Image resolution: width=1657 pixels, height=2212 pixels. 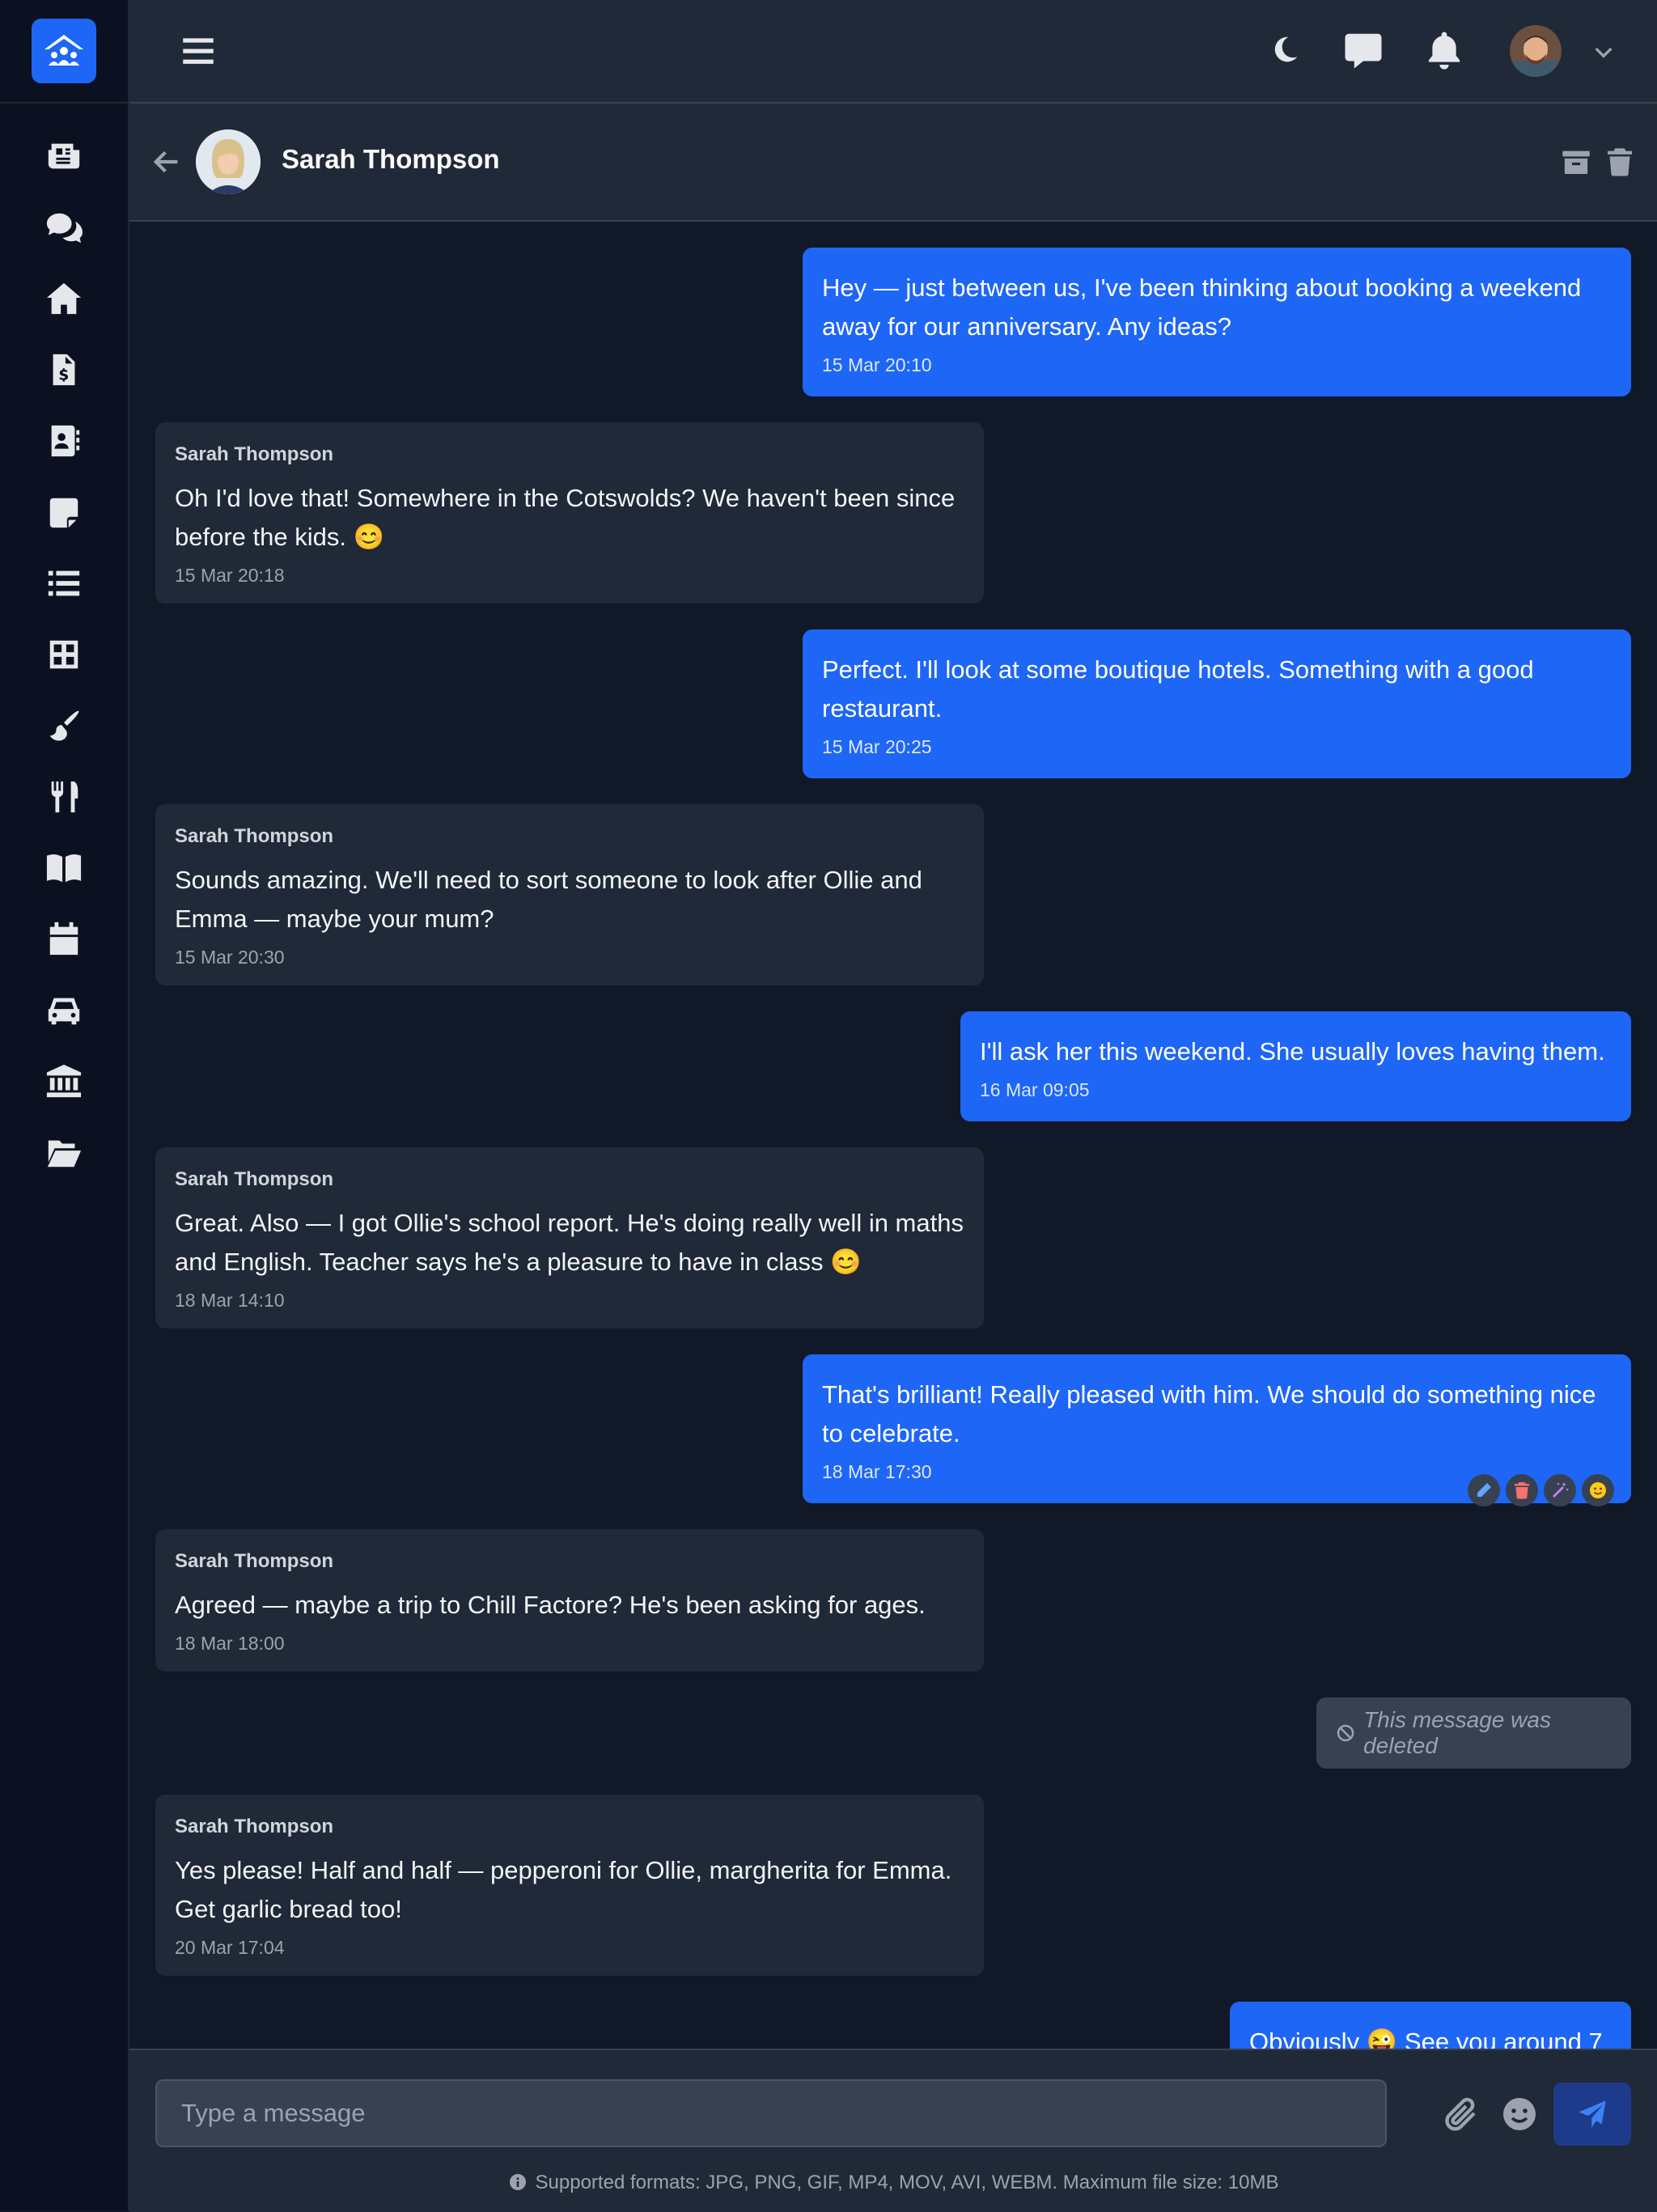 I want to click on menu-icon, so click(x=198, y=51).